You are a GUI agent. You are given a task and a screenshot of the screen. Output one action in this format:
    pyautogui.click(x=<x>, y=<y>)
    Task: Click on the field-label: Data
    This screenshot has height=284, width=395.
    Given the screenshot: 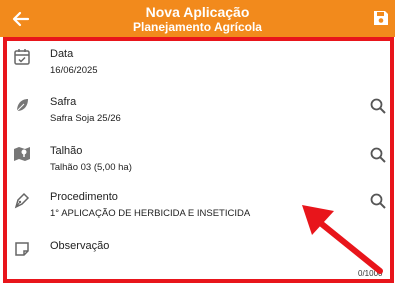 What is the action you would take?
    pyautogui.click(x=62, y=54)
    